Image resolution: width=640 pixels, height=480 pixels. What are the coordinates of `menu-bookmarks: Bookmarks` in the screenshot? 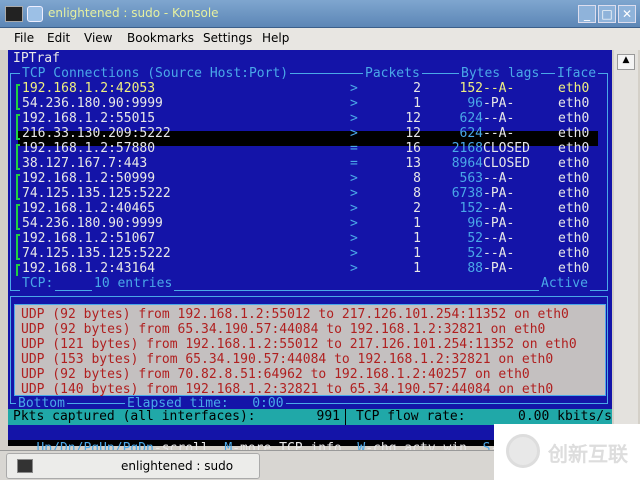 It's located at (160, 38).